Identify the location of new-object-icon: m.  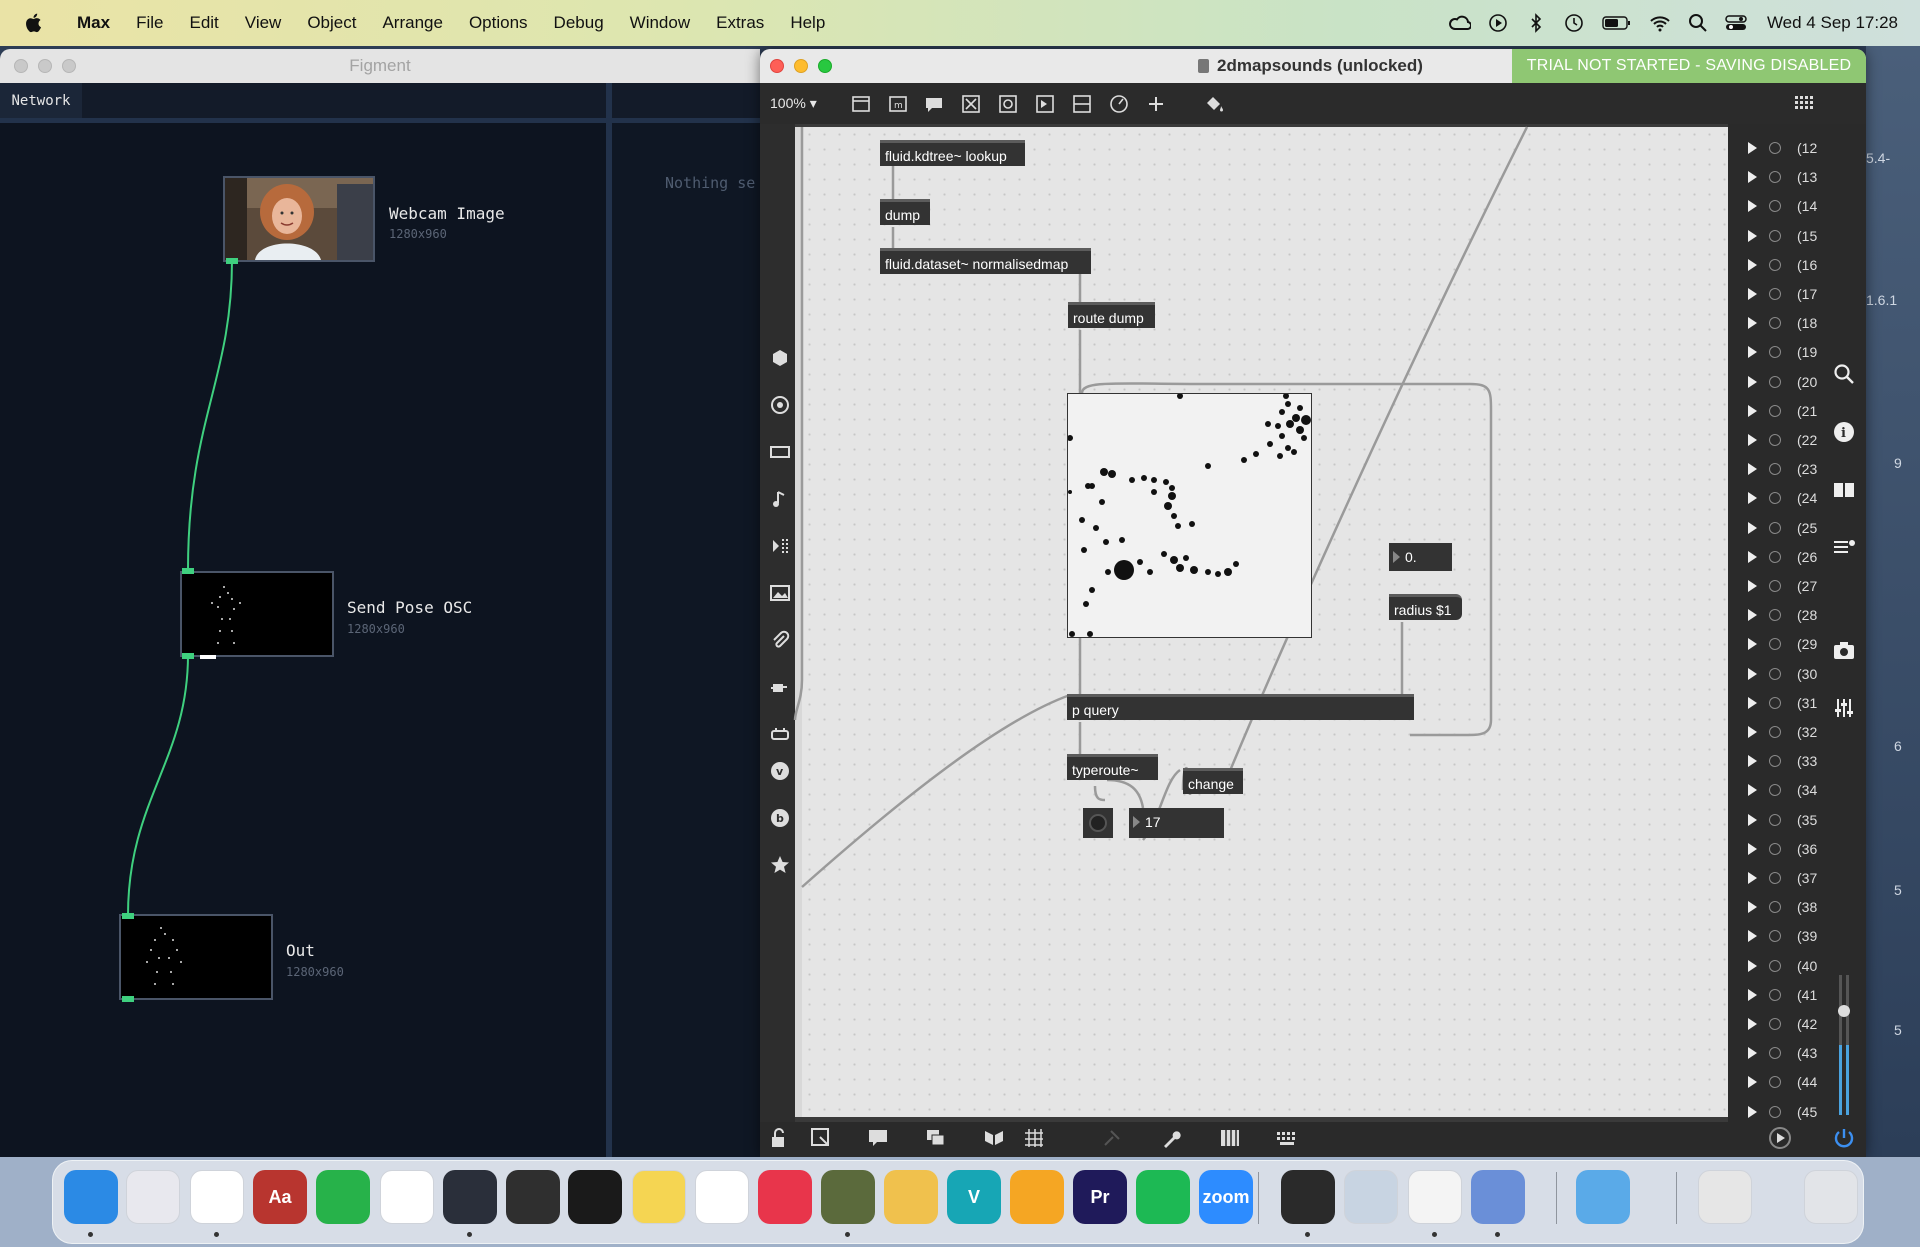
(898, 104).